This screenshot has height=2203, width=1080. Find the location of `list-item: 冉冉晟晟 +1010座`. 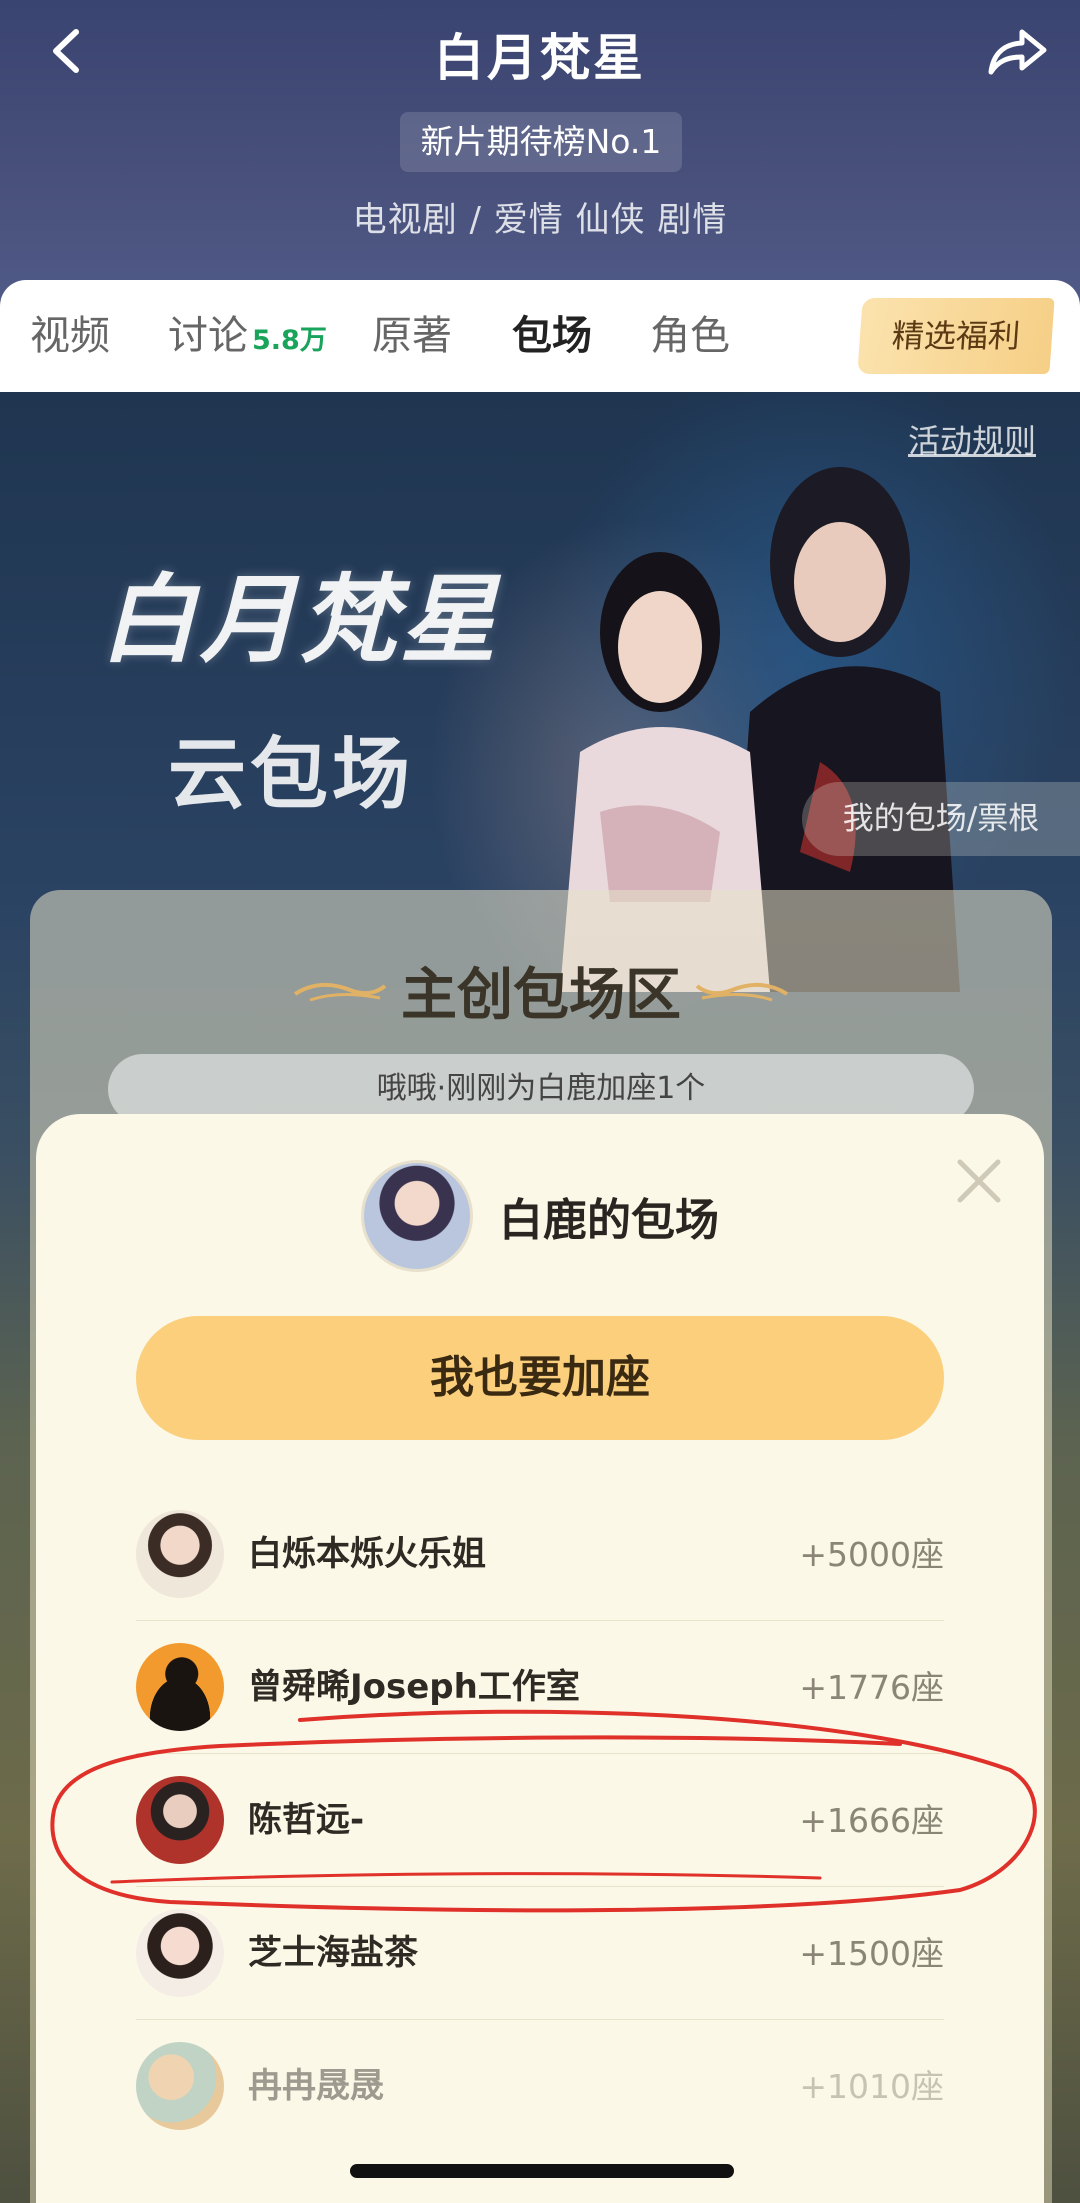

list-item: 冉冉晟晟 +1010座 is located at coordinates (540, 2086).